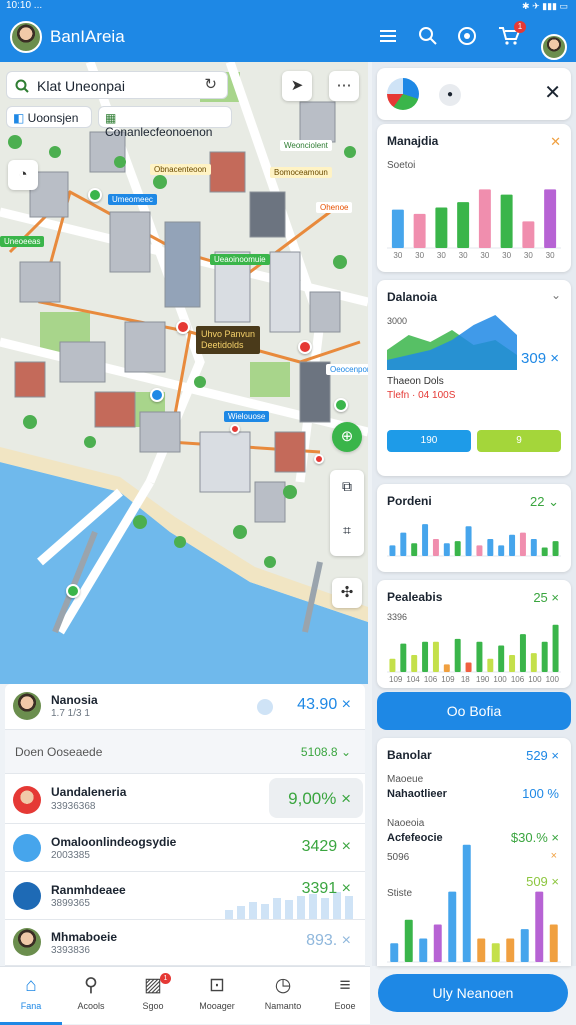 The height and width of the screenshot is (1025, 576). I want to click on map-label: Umeomeec, so click(132, 199).